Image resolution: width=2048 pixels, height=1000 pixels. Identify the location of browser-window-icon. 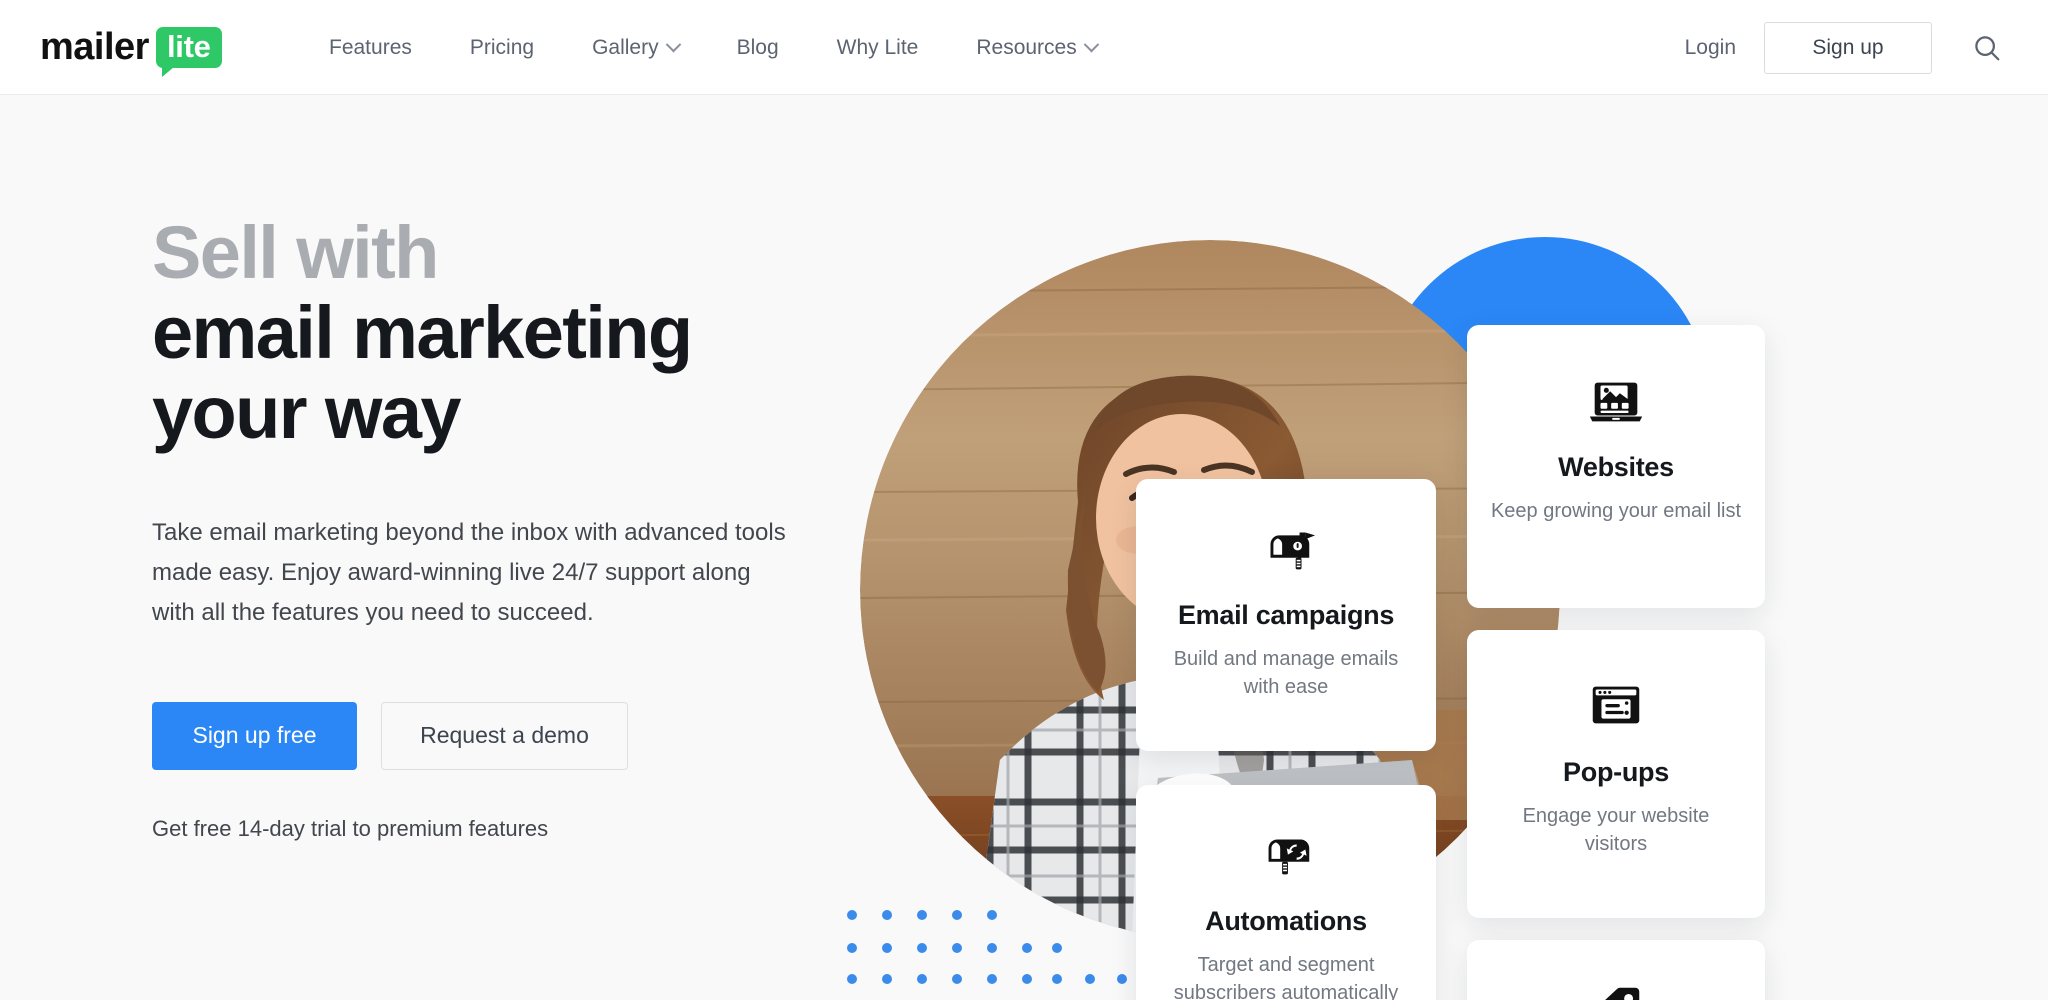
(1616, 707).